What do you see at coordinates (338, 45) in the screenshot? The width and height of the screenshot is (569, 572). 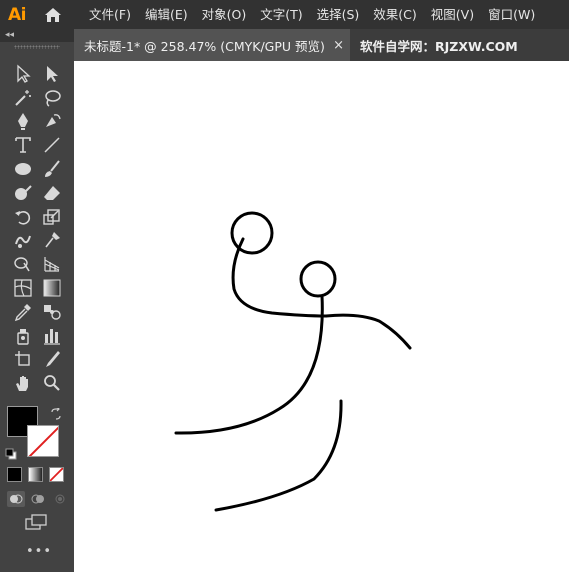 I see `tab-close-icon: ×` at bounding box center [338, 45].